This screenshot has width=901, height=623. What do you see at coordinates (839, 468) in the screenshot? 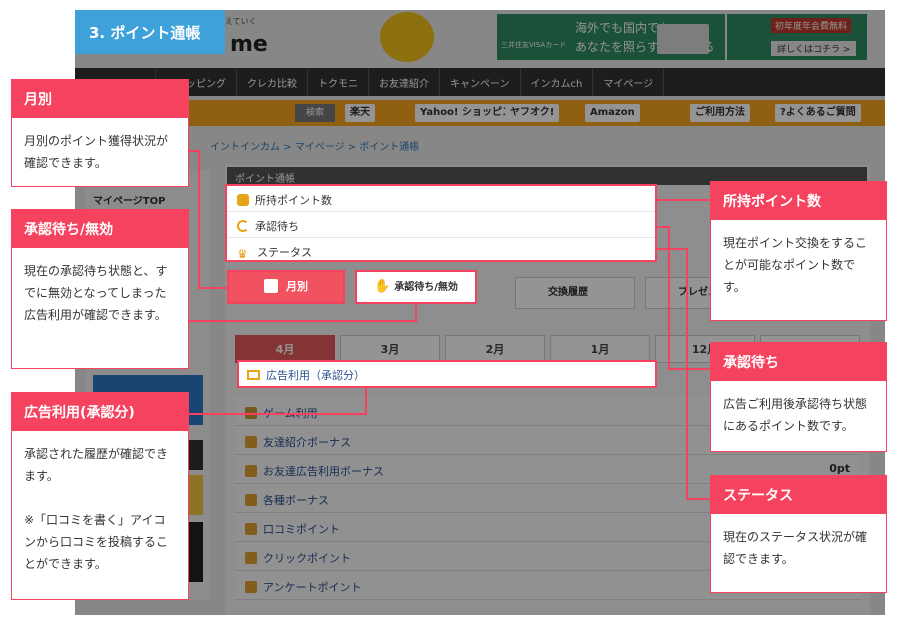
I see `row-points: 0pt` at bounding box center [839, 468].